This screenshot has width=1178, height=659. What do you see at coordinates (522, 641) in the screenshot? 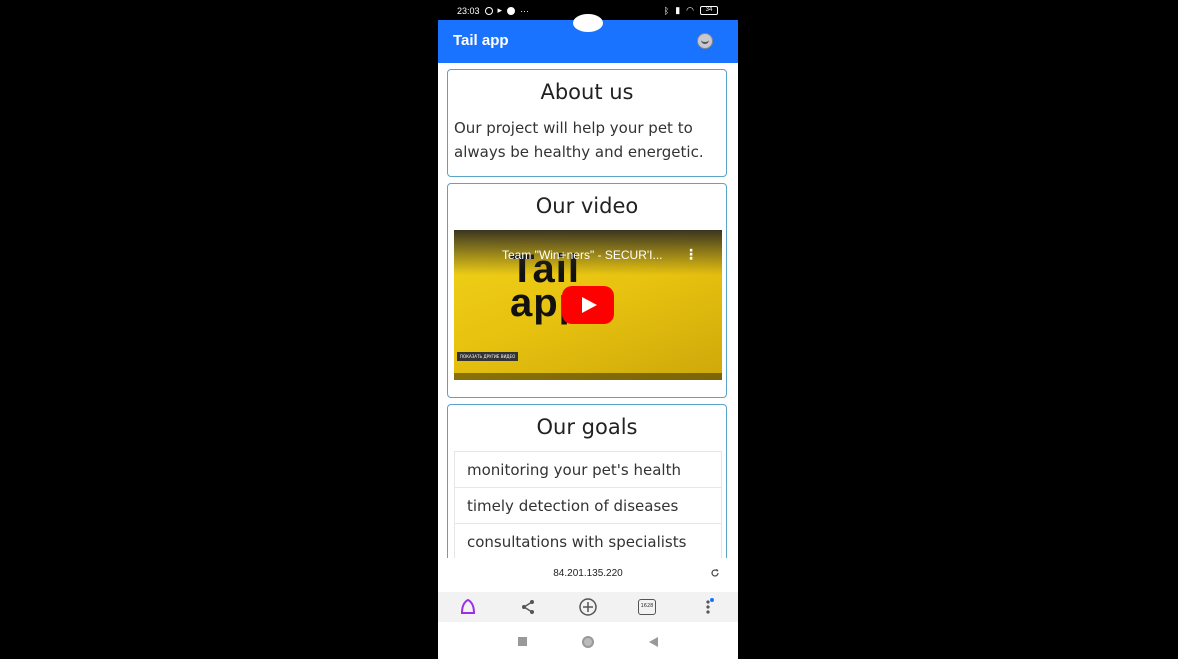
I see `recents-icon` at bounding box center [522, 641].